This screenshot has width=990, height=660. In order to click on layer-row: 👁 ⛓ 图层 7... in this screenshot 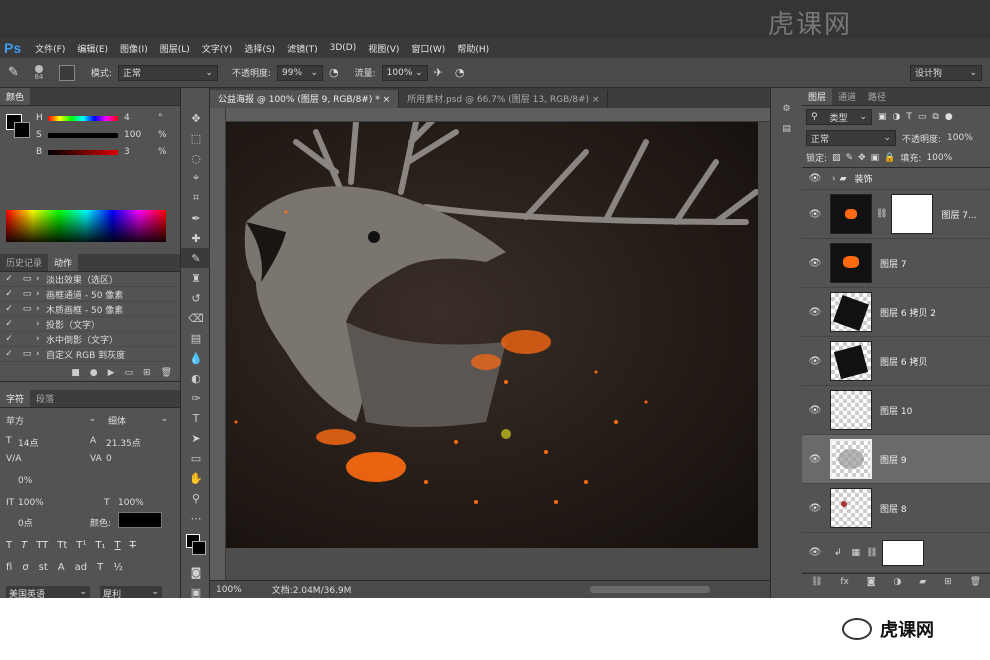, I will do `click(896, 214)`.